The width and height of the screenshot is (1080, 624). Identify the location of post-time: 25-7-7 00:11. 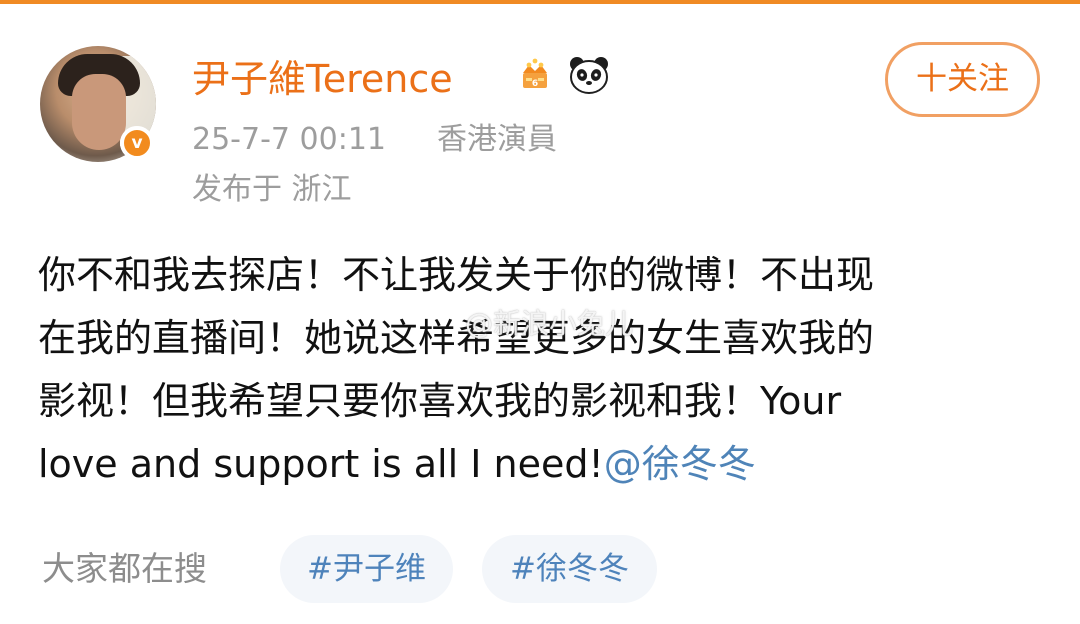
(289, 139).